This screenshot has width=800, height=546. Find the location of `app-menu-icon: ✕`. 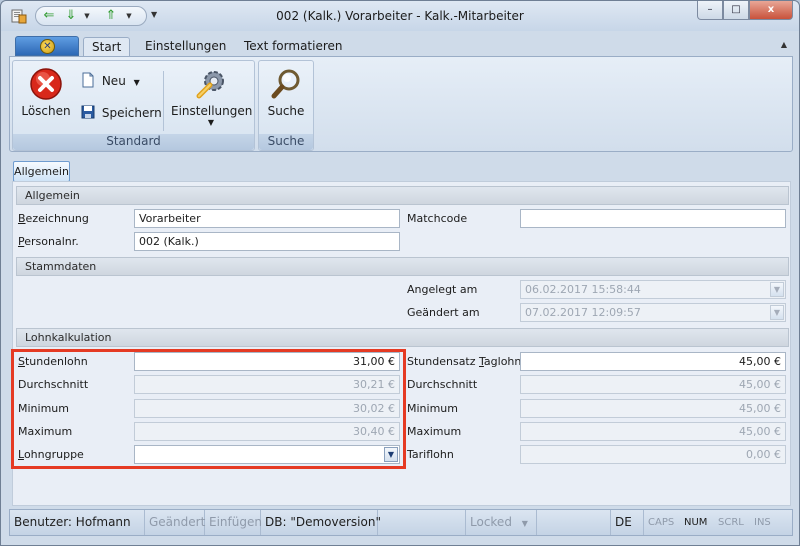

app-menu-icon: ✕ is located at coordinates (47, 46).